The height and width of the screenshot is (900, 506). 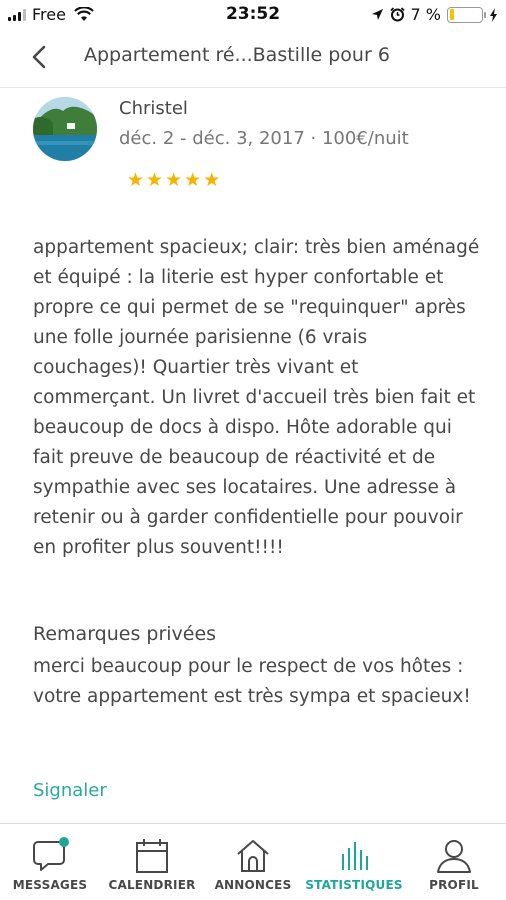 I want to click on tab-label: CALENDRIER, so click(x=152, y=885).